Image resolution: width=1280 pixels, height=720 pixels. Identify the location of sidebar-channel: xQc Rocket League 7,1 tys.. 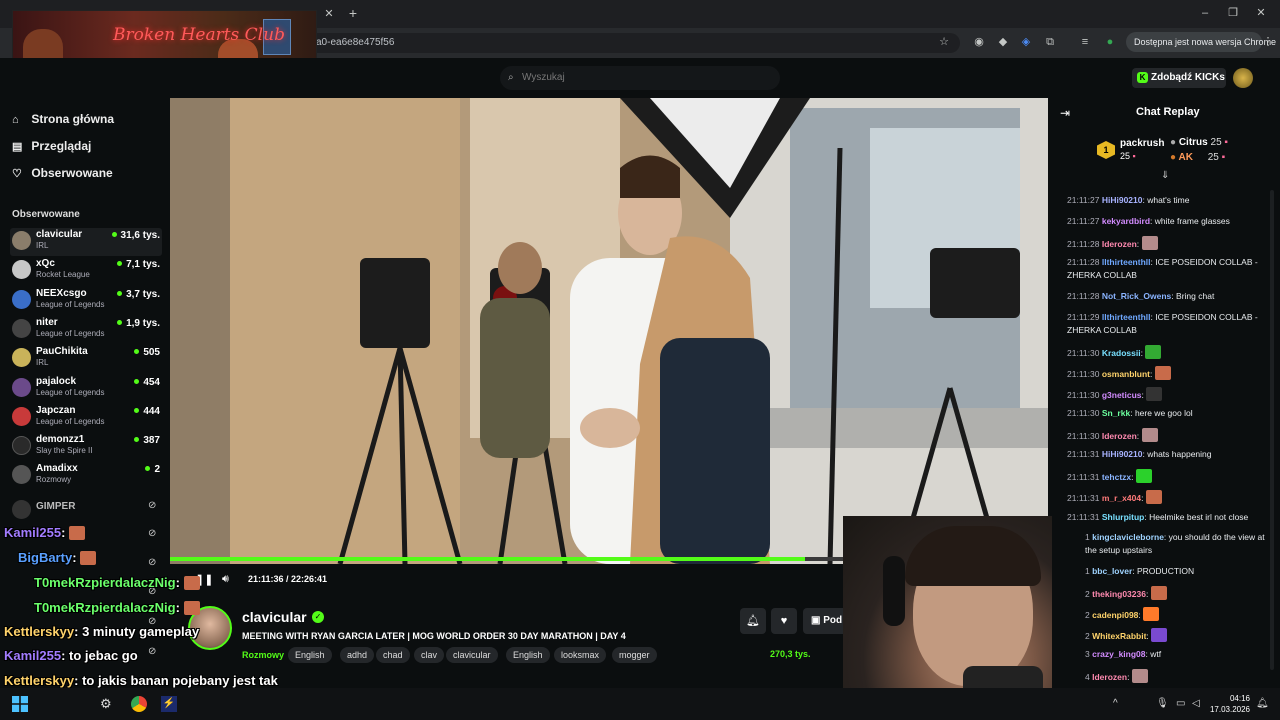
(86, 271).